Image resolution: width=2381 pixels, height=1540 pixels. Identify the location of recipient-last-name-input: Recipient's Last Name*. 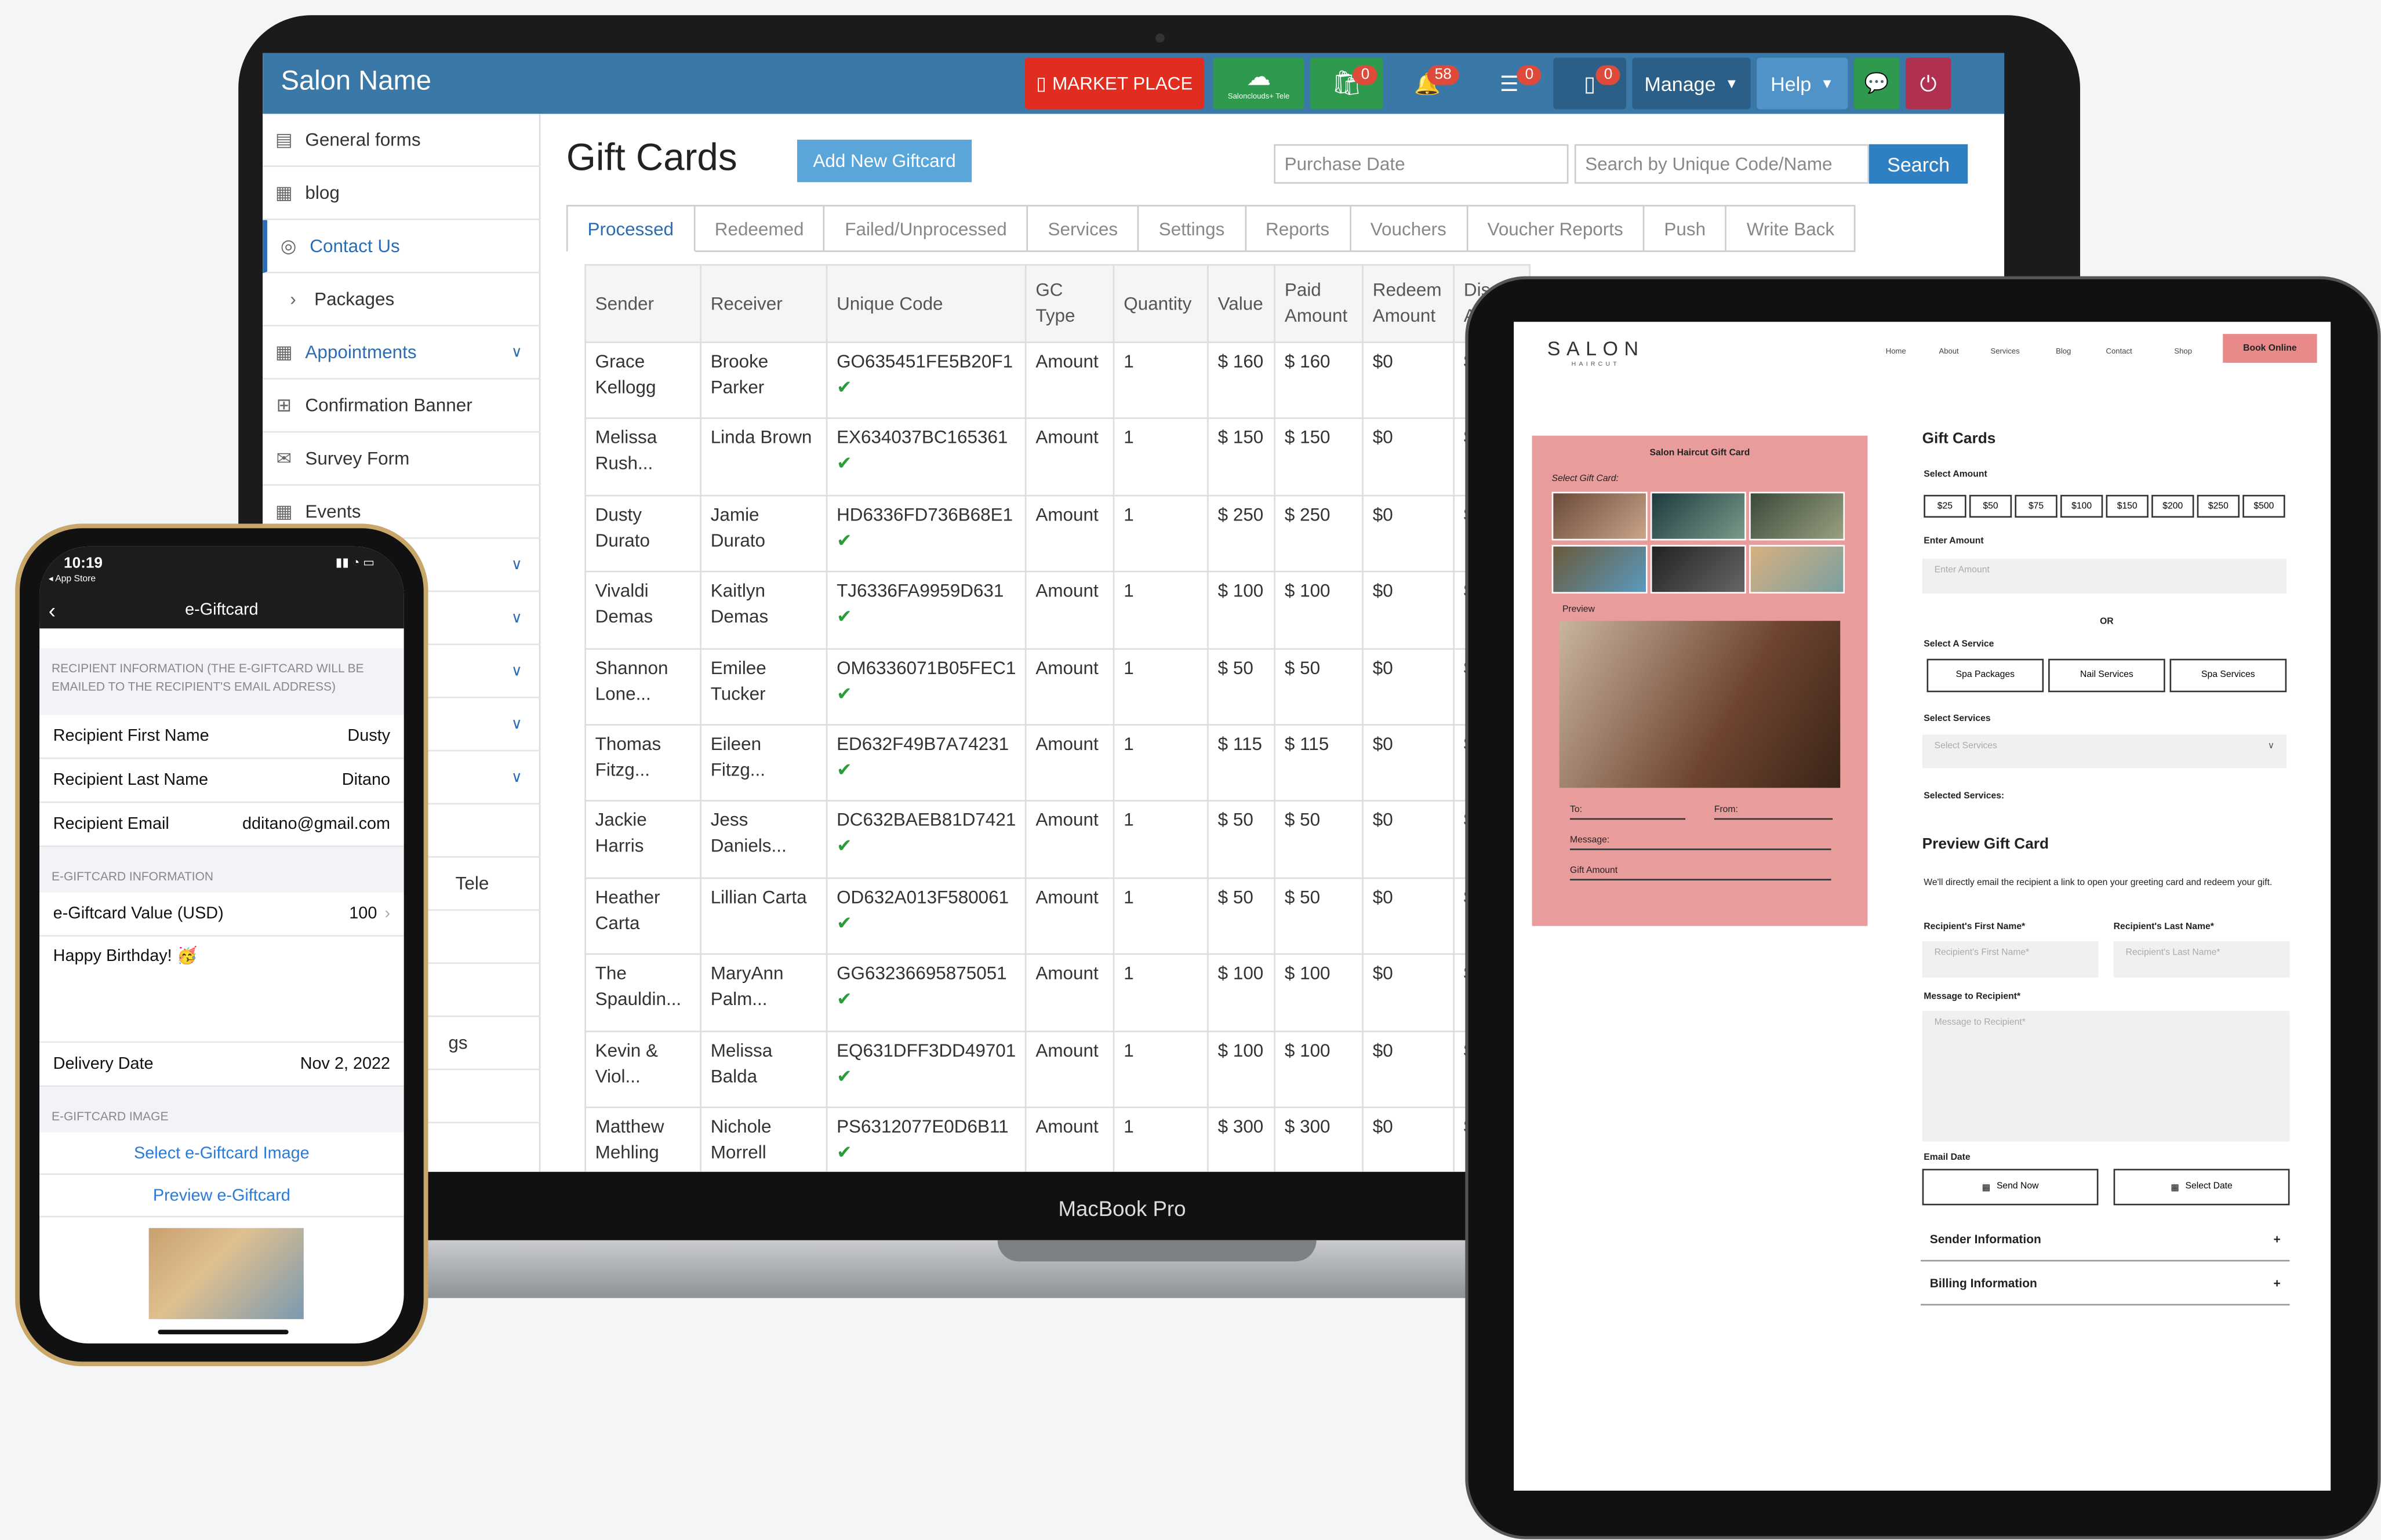
(2201, 959).